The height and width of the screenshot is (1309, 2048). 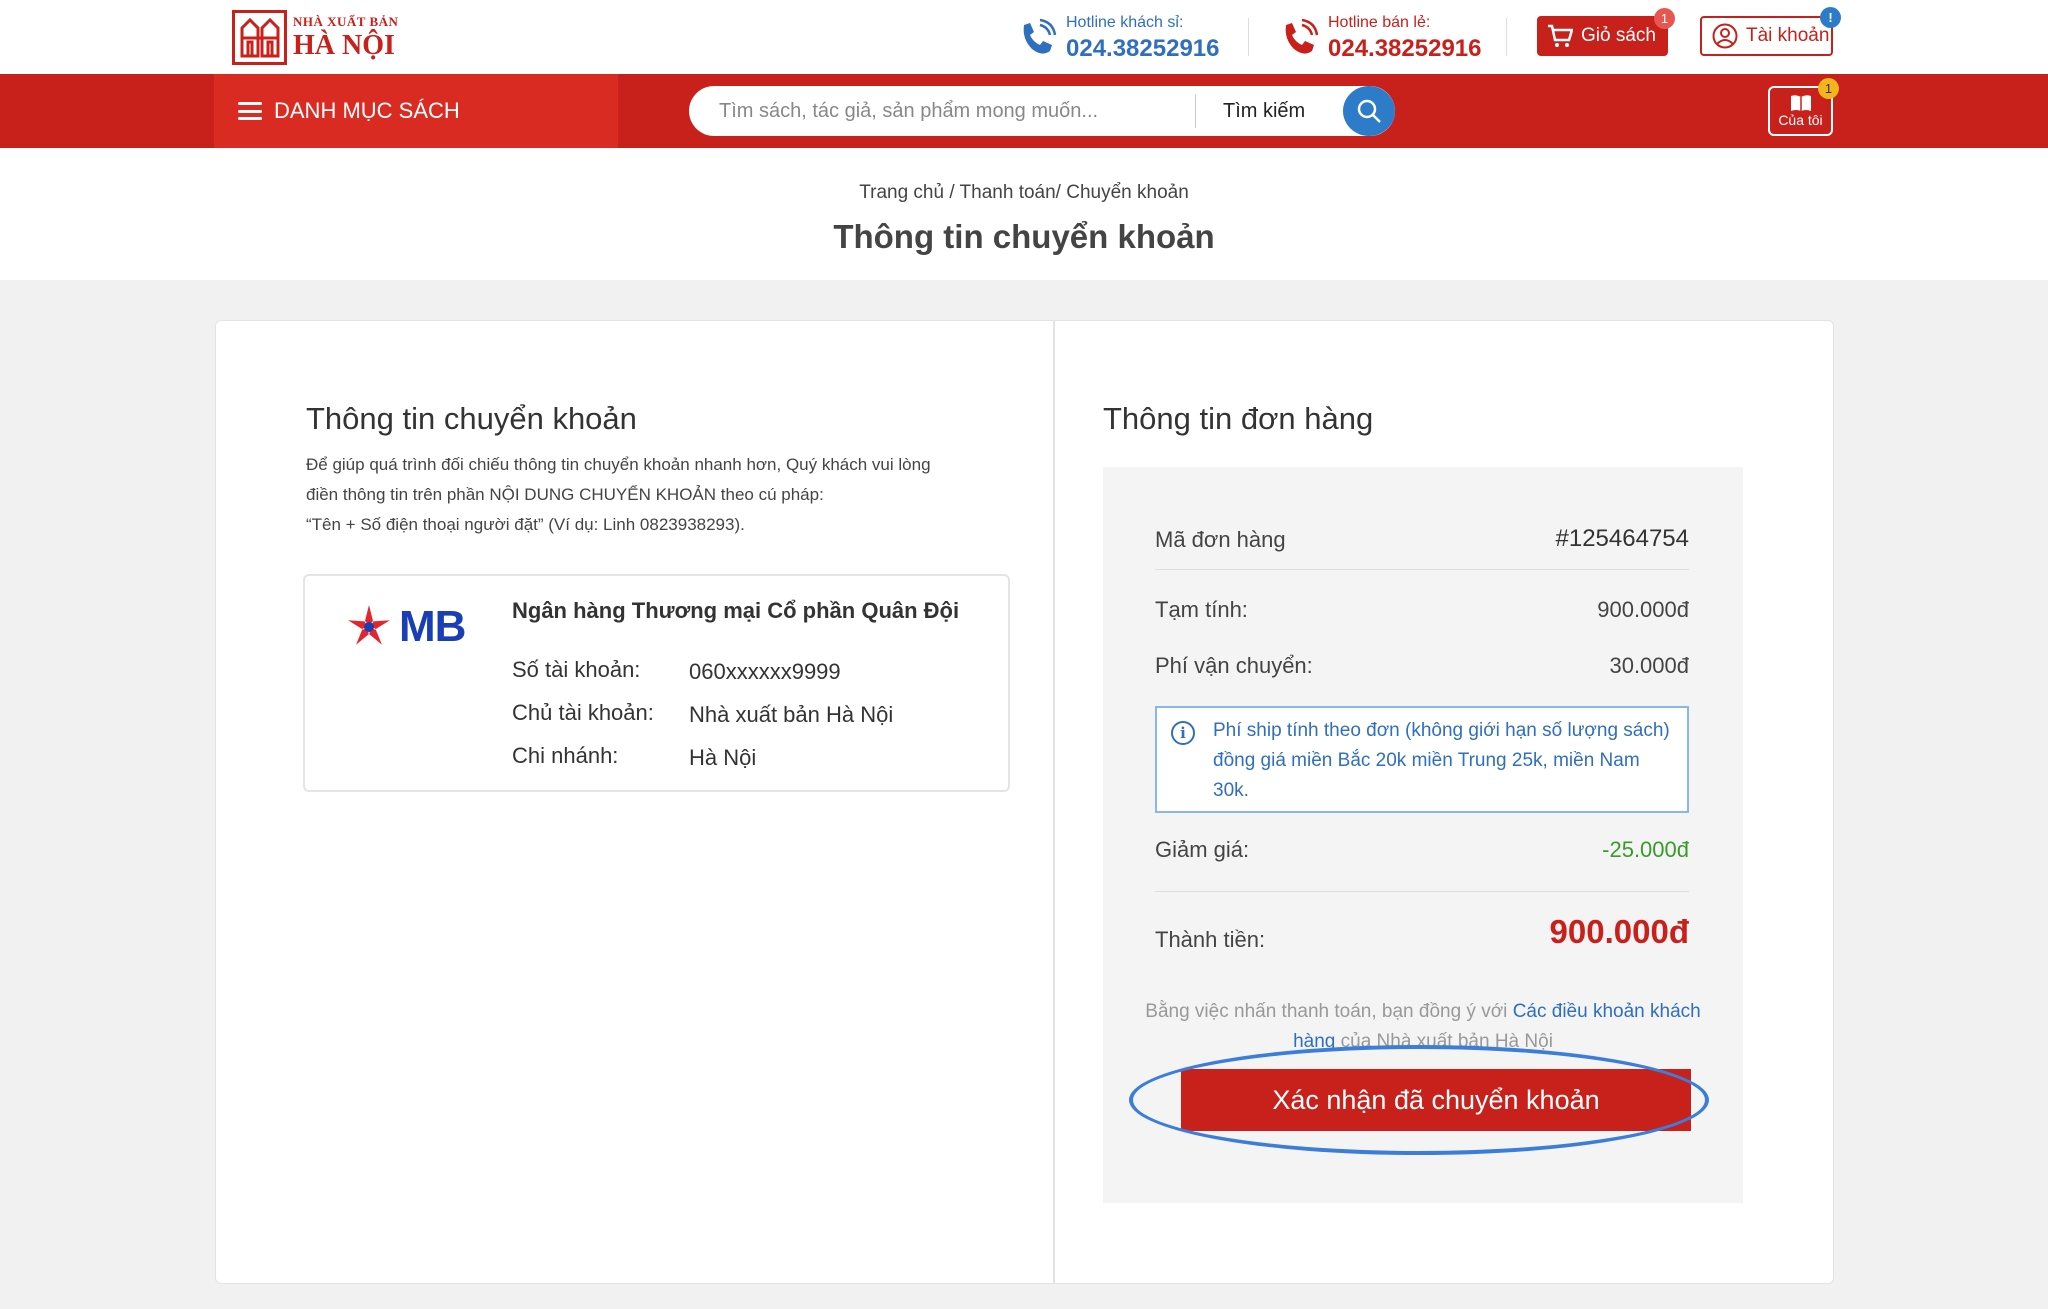 I want to click on branch-label: Chi nhánh:, so click(x=565, y=755).